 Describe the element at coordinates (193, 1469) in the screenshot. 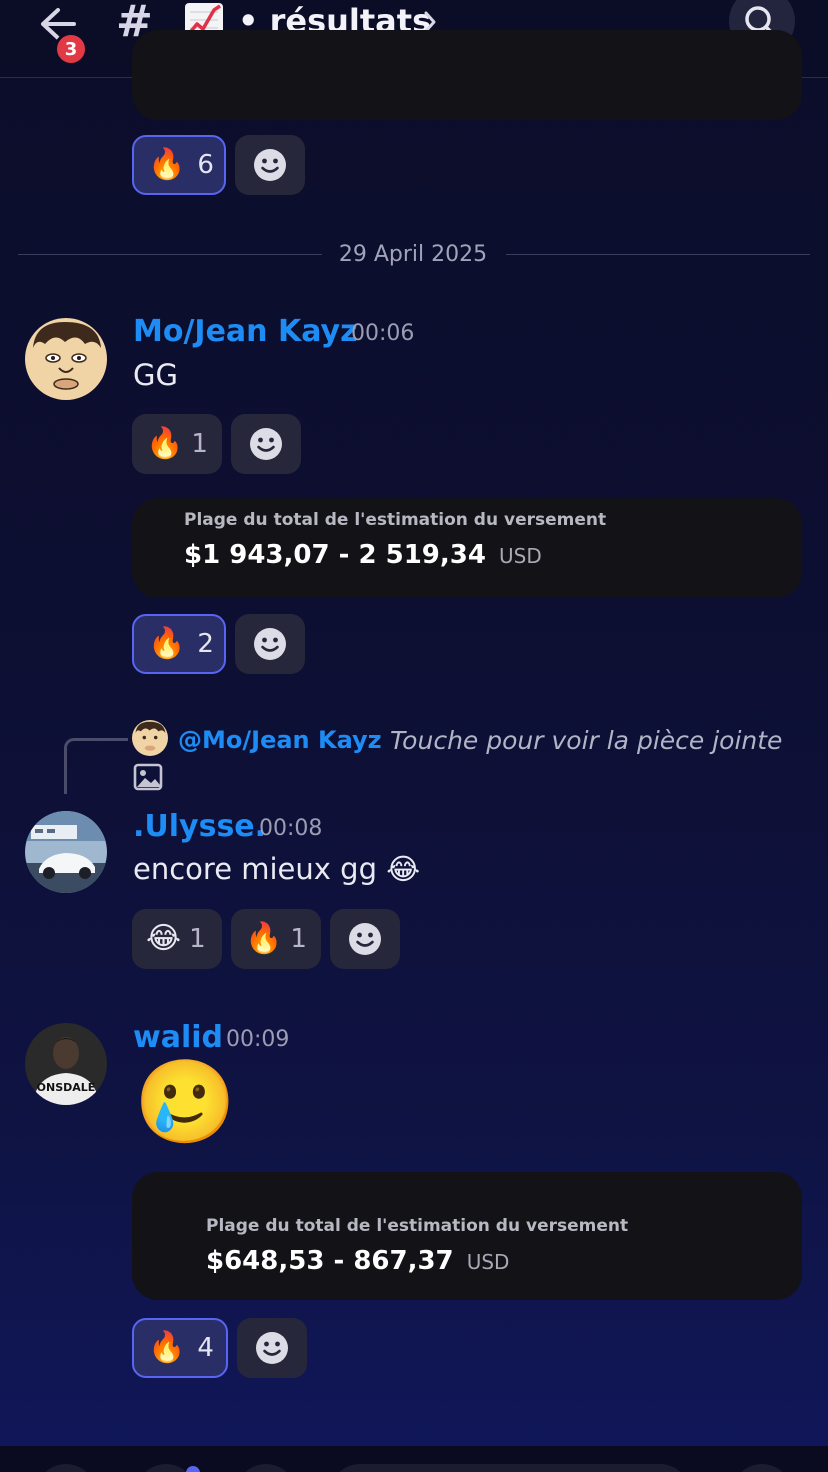

I see `notification-dot` at that location.